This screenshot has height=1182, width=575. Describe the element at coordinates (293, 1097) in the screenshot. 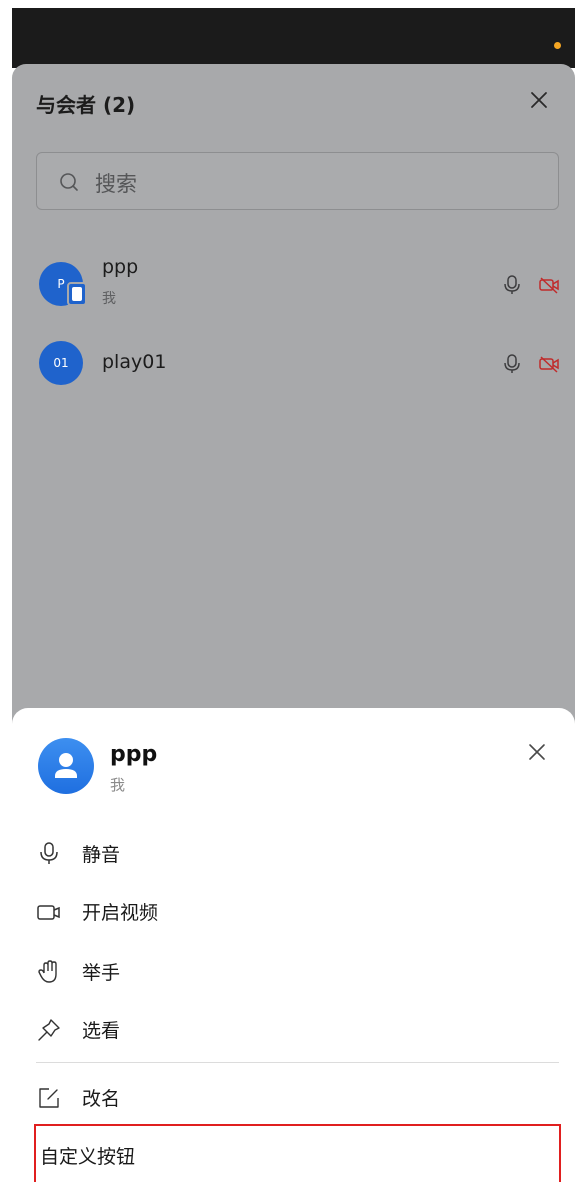

I see `rename-button: 改名` at that location.